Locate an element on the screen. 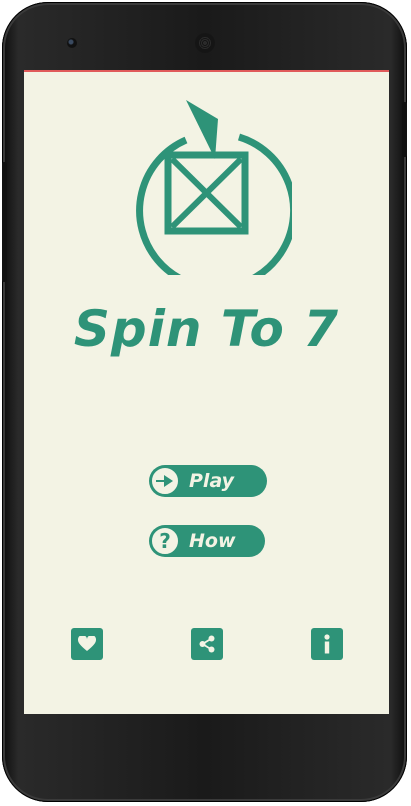 Image resolution: width=411 pixels, height=806 pixels. question-icon: ? is located at coordinates (165, 541).